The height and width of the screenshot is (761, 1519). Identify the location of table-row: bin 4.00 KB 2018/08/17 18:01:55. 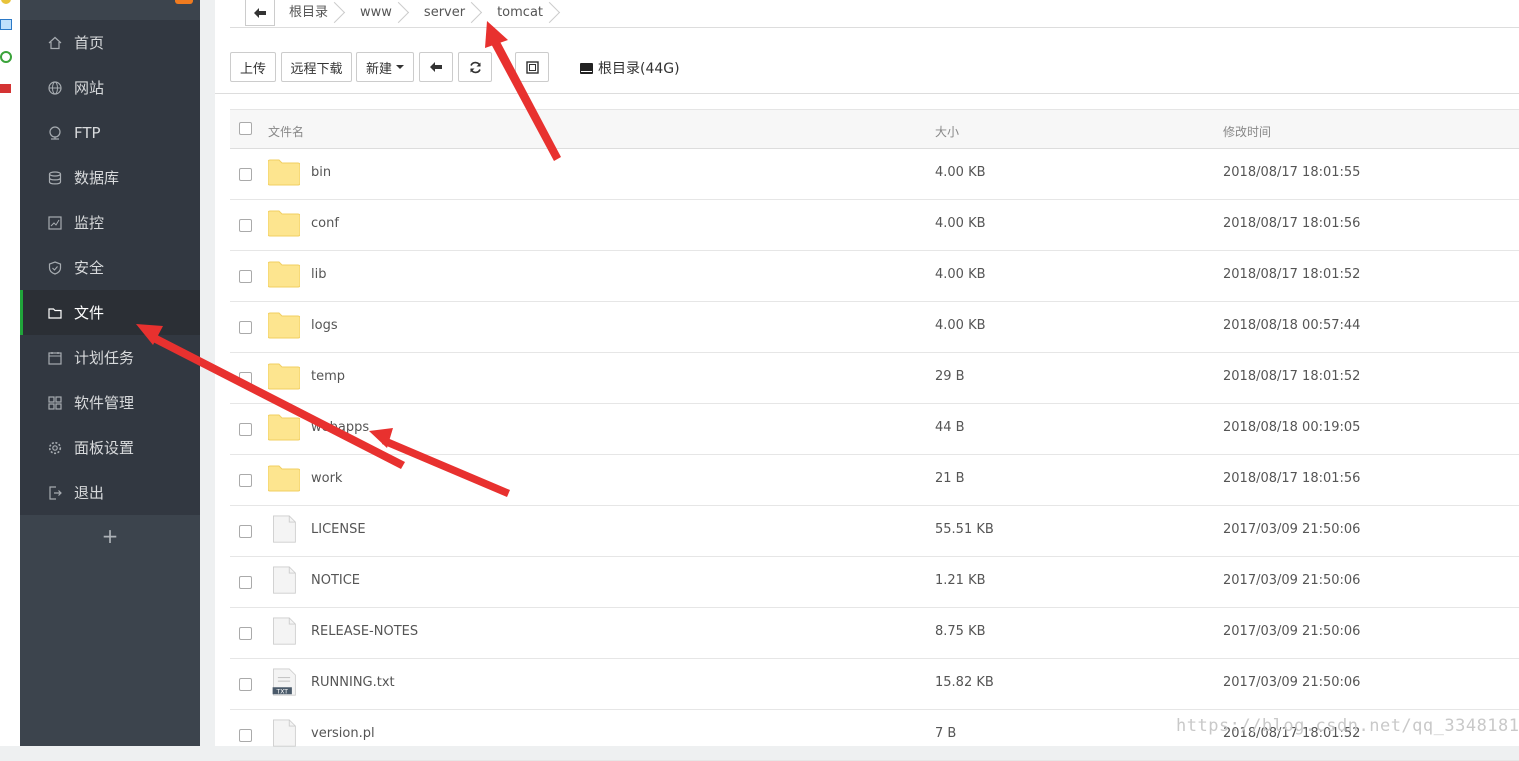
(874, 174).